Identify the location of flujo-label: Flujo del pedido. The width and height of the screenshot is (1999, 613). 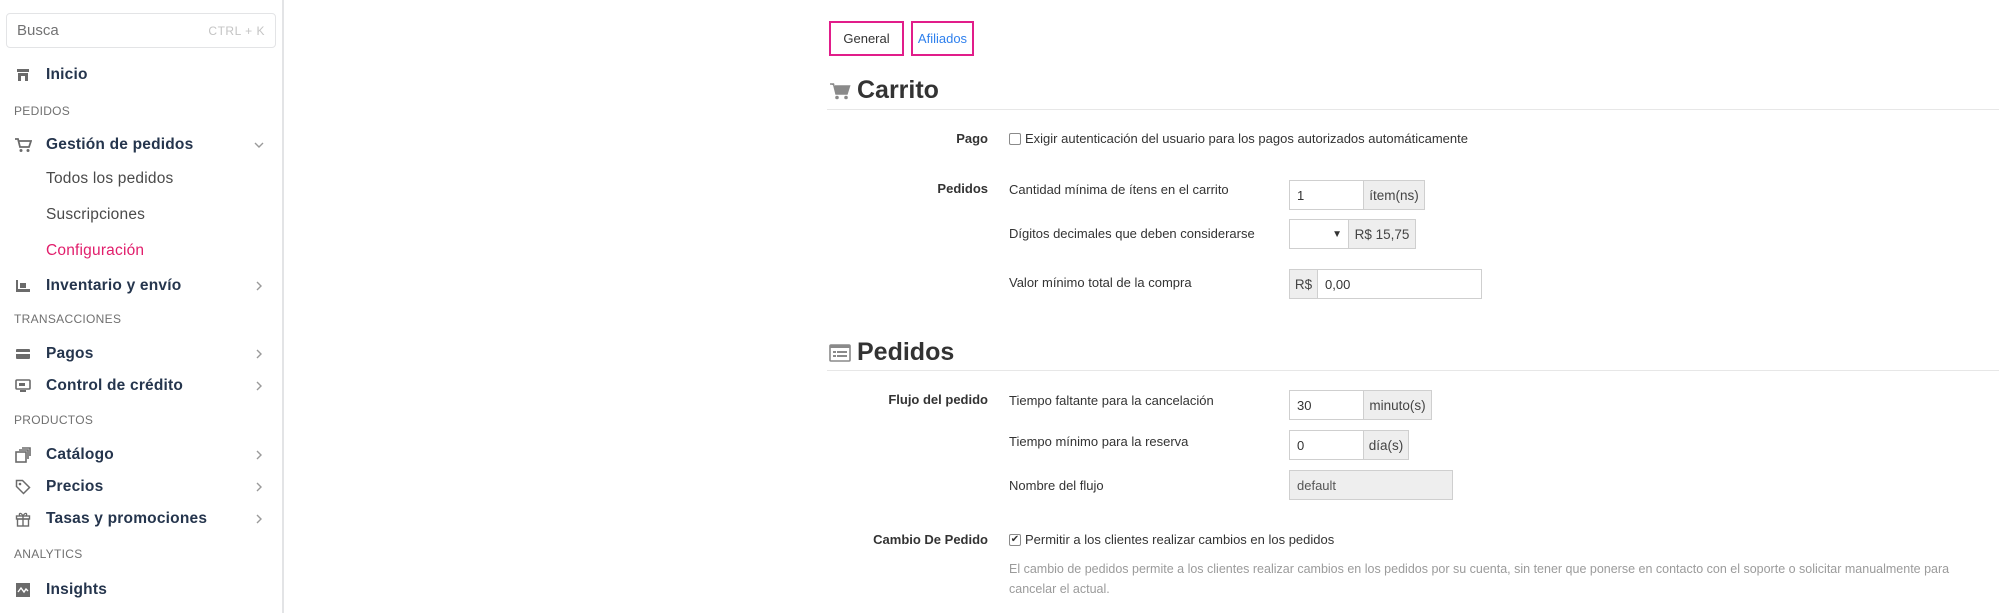
(938, 399).